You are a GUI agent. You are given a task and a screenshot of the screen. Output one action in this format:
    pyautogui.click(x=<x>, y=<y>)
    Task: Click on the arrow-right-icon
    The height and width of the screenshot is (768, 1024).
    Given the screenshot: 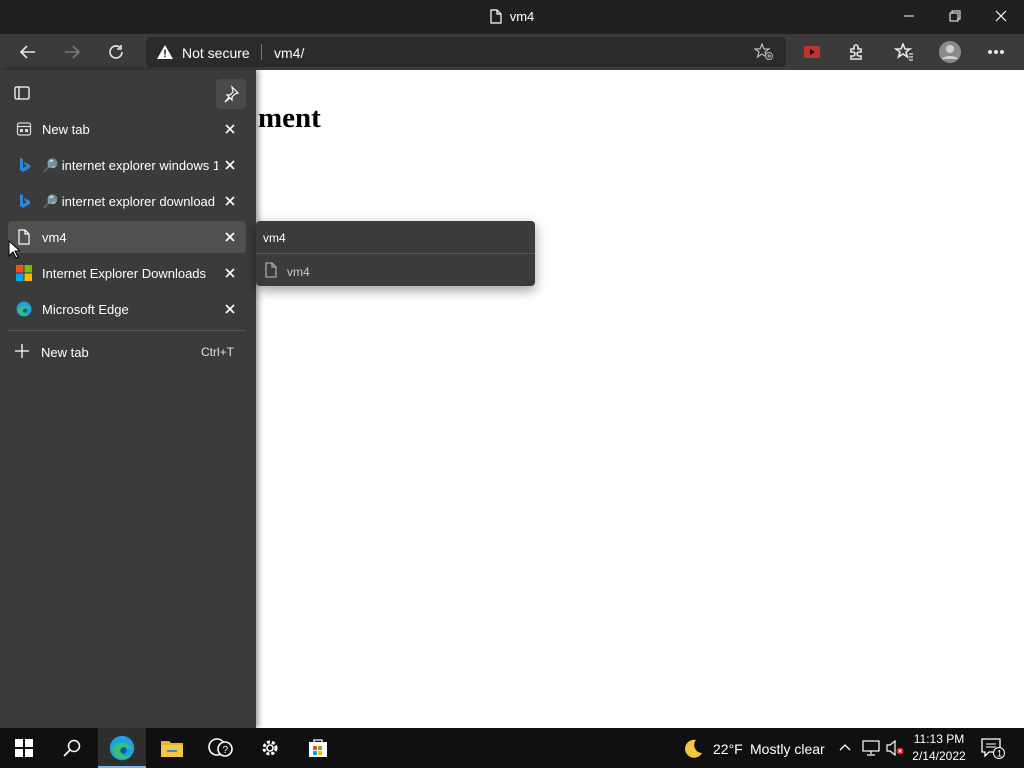 What is the action you would take?
    pyautogui.click(x=73, y=52)
    